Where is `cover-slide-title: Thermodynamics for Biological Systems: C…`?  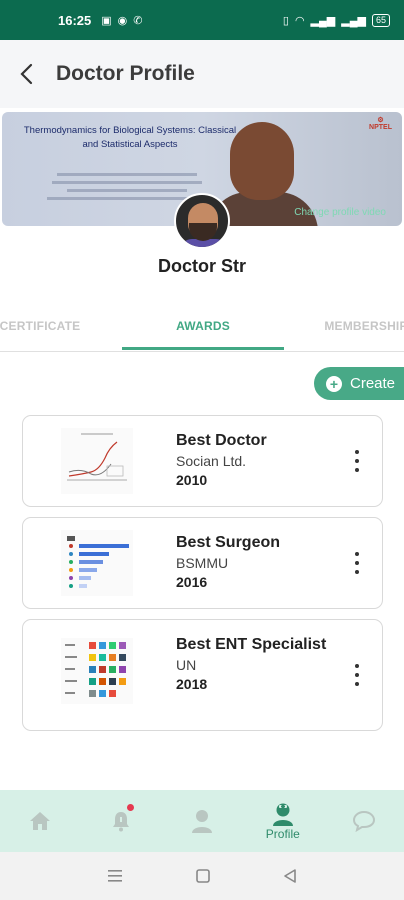 cover-slide-title: Thermodynamics for Biological Systems: C… is located at coordinates (130, 137).